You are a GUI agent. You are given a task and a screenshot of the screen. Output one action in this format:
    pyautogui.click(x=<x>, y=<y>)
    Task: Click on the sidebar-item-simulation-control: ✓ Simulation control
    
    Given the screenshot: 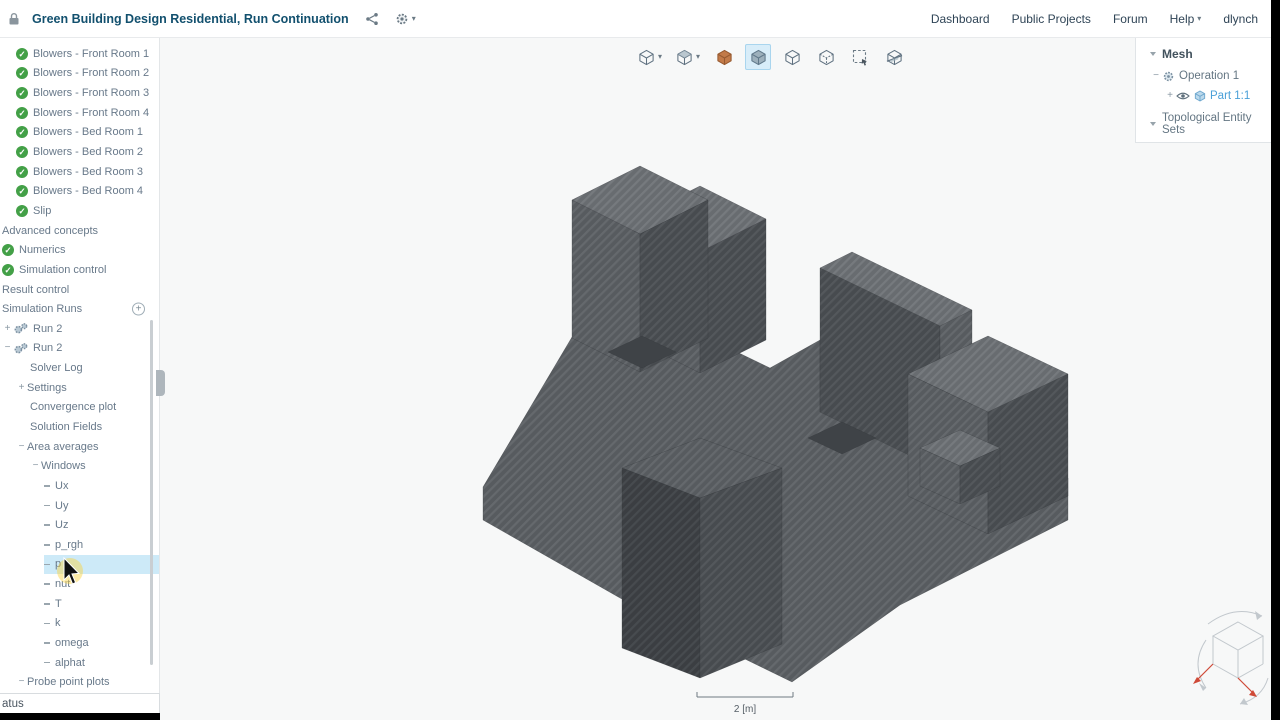 What is the action you would take?
    pyautogui.click(x=79, y=270)
    